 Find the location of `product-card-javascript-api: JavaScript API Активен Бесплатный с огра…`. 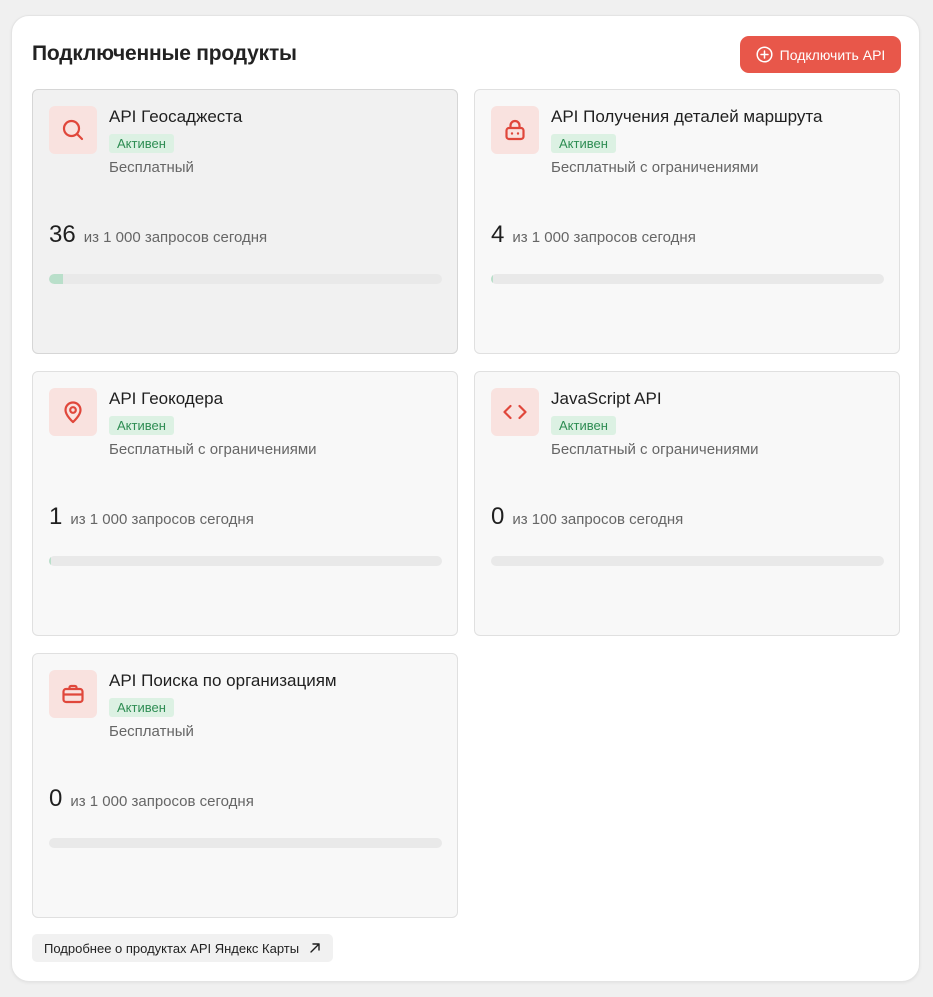

product-card-javascript-api: JavaScript API Активен Бесплатный с огра… is located at coordinates (687, 503).